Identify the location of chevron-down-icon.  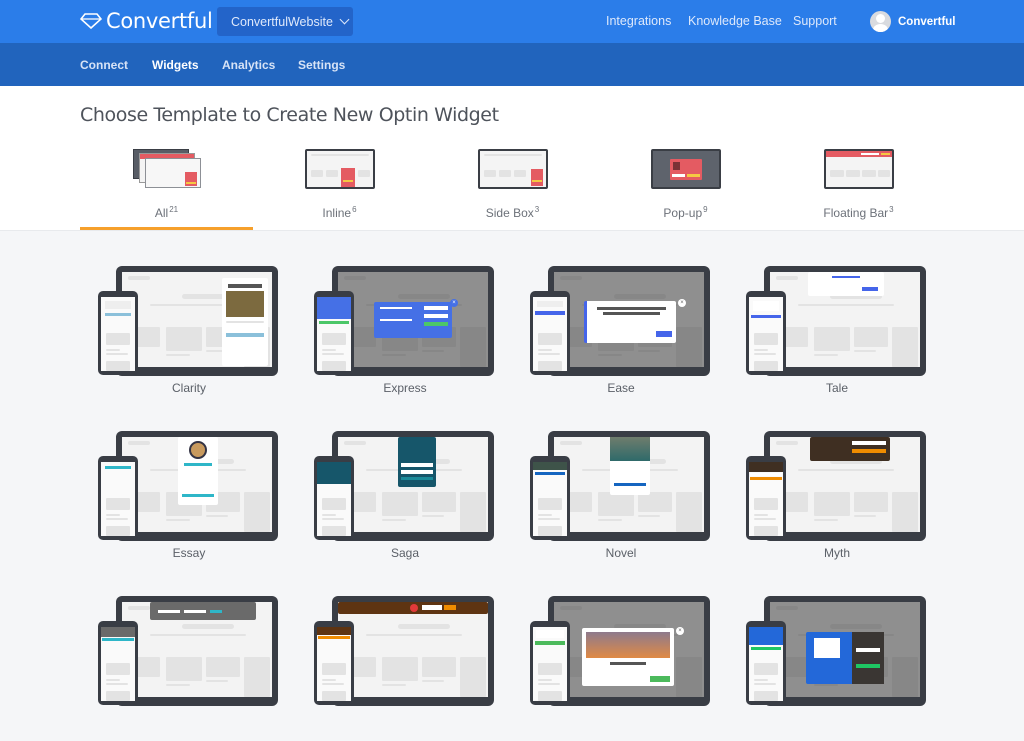
(344, 19).